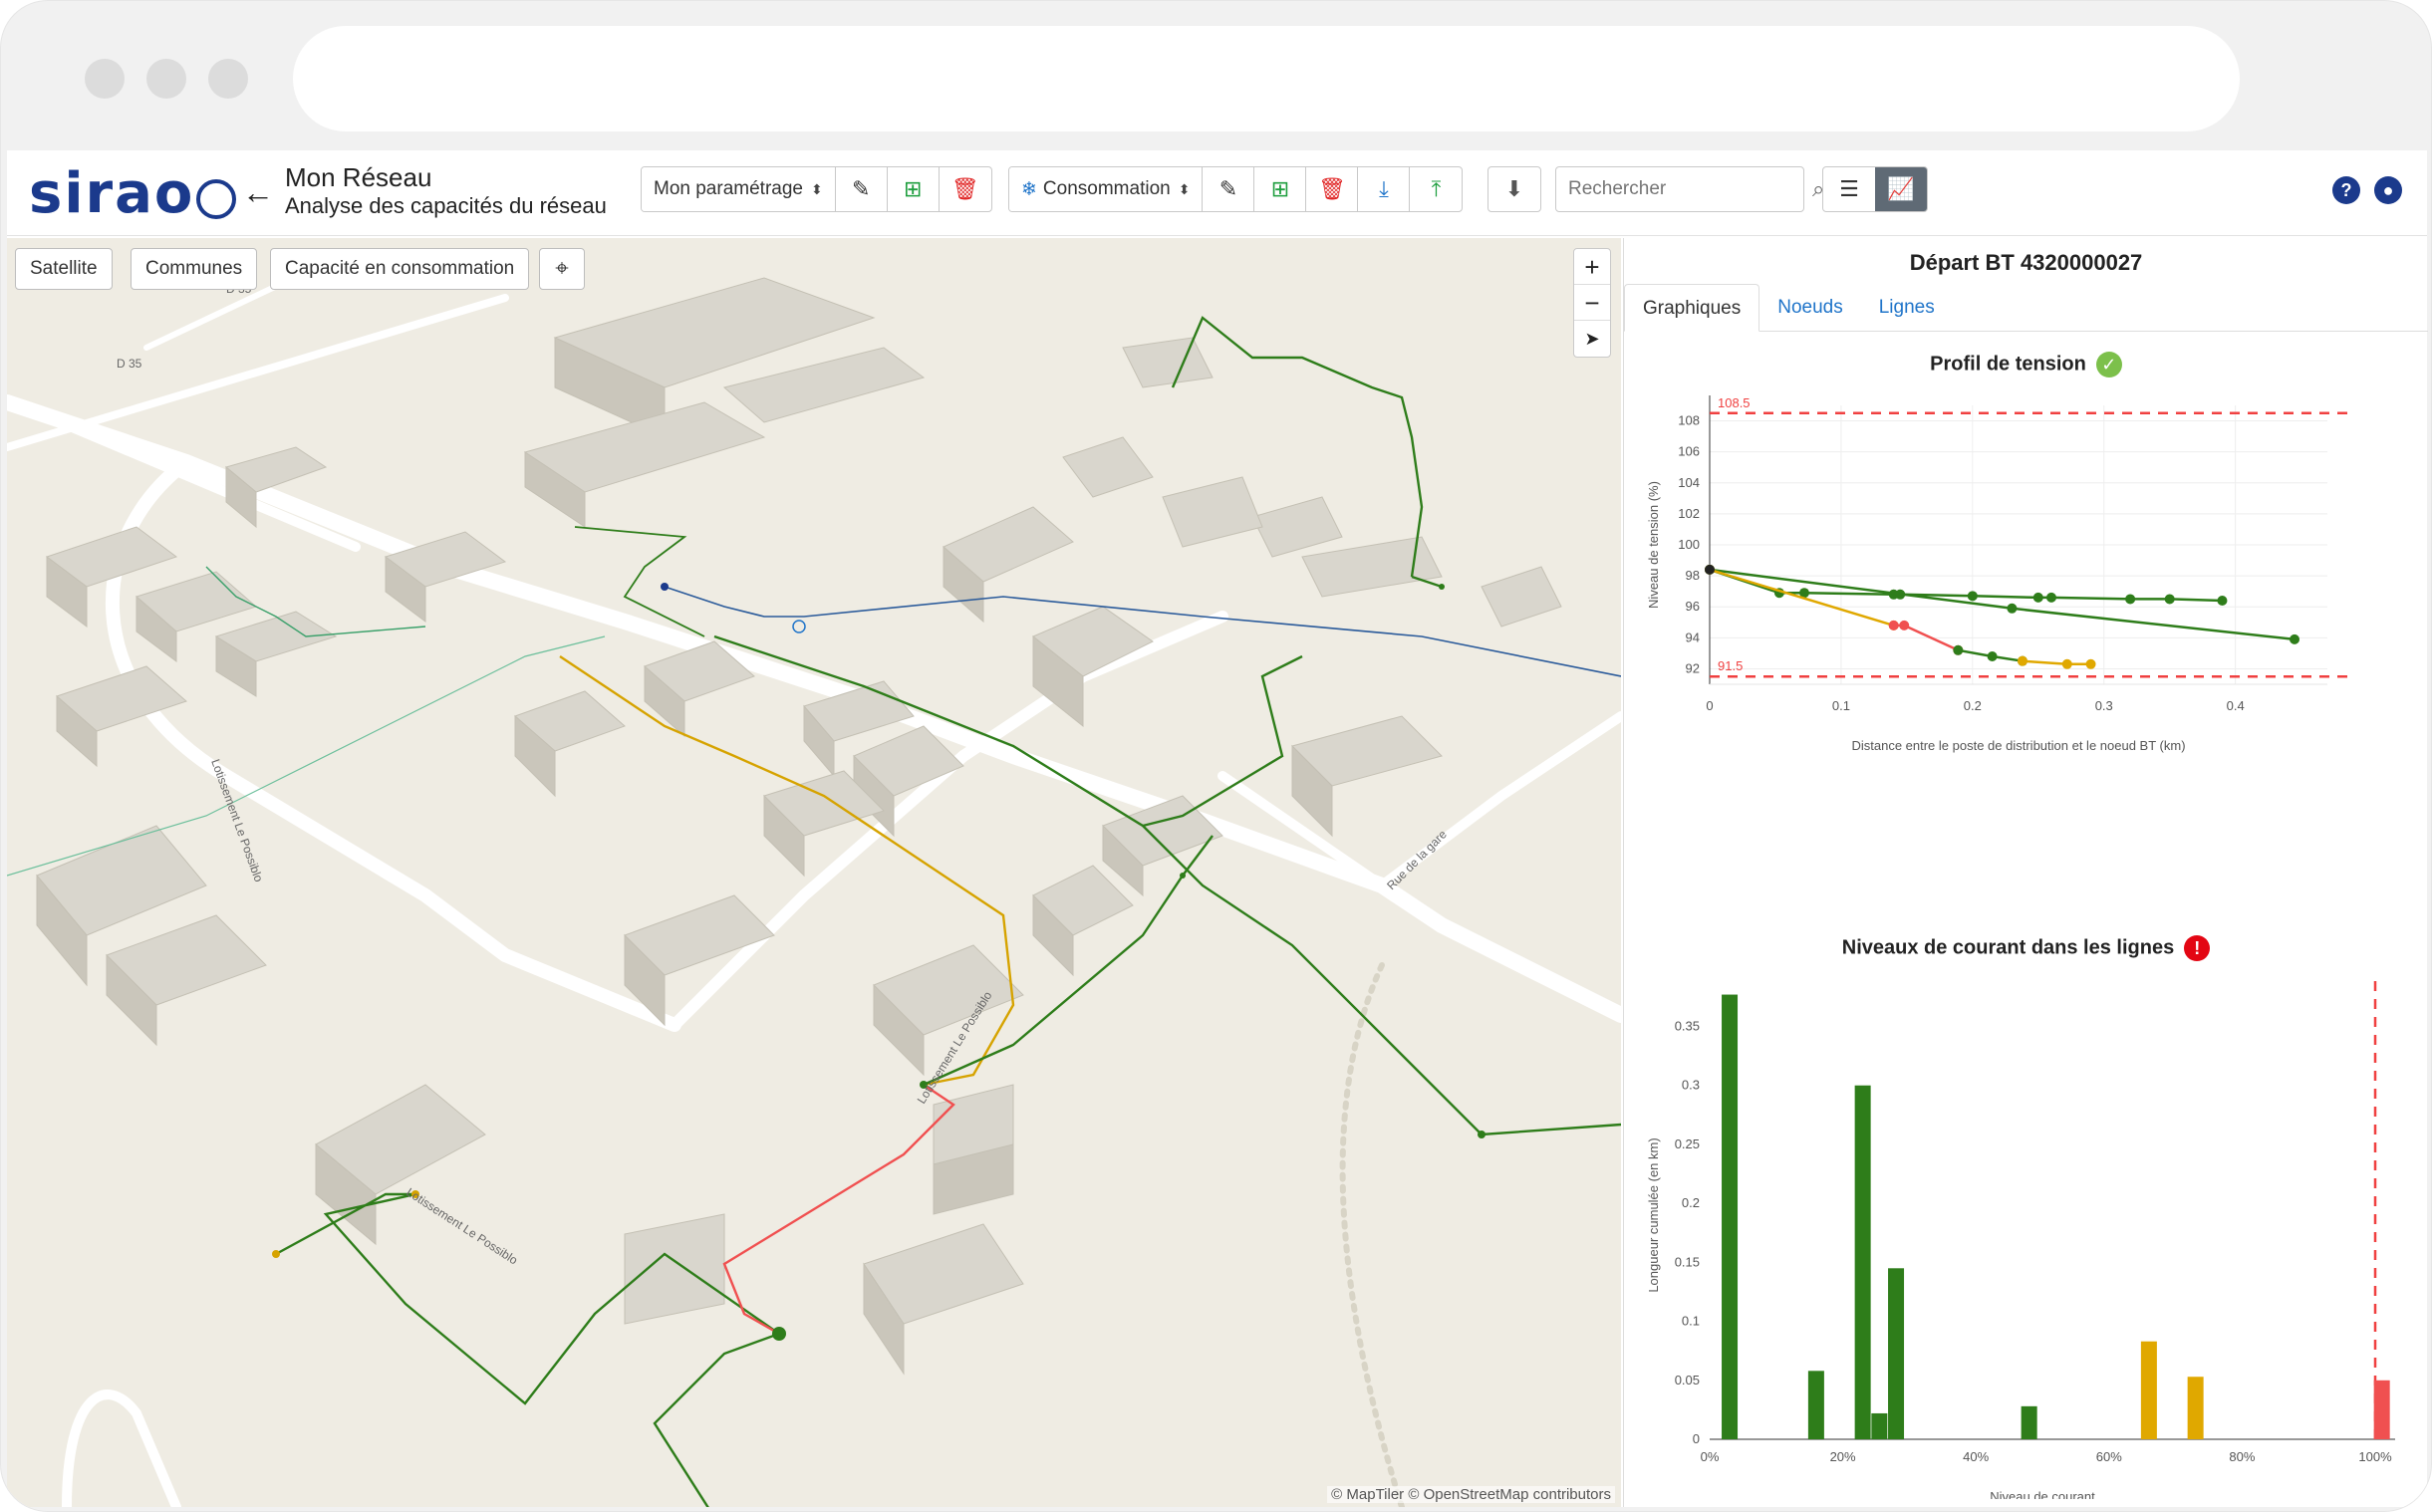  What do you see at coordinates (1849, 189) in the screenshot?
I see `list-view-button: ☰` at bounding box center [1849, 189].